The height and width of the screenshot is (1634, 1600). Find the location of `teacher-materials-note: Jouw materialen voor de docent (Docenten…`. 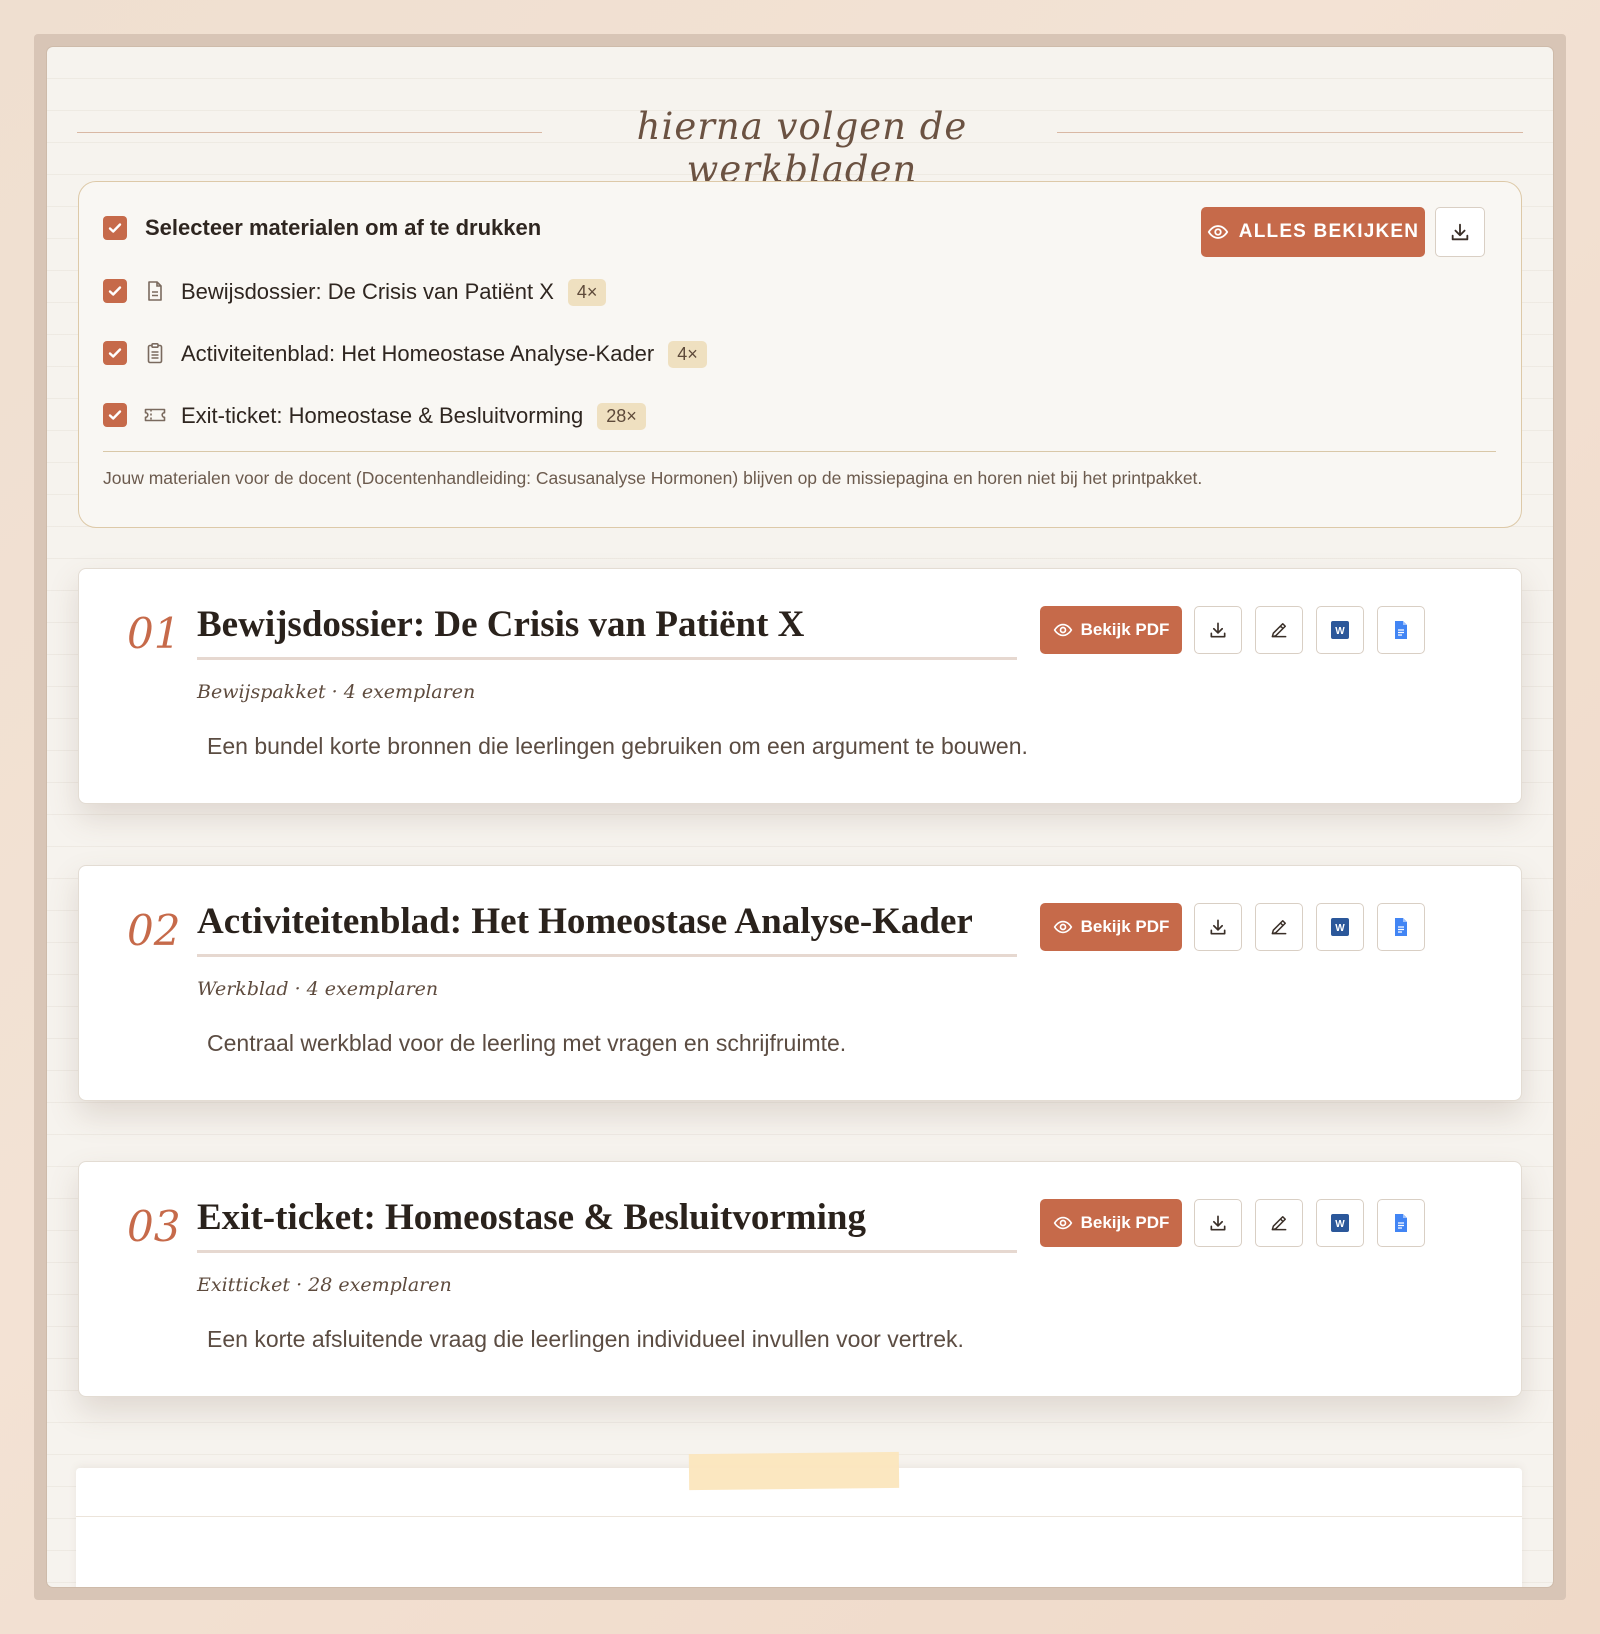

teacher-materials-note: Jouw materialen voor de docent (Docenten… is located at coordinates (653, 478).